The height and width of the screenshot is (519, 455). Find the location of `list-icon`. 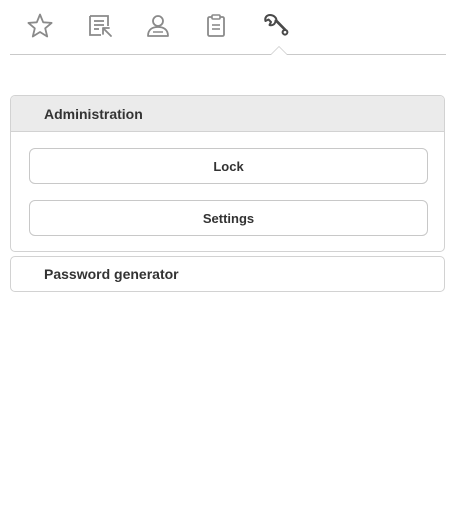

list-icon is located at coordinates (100, 26).